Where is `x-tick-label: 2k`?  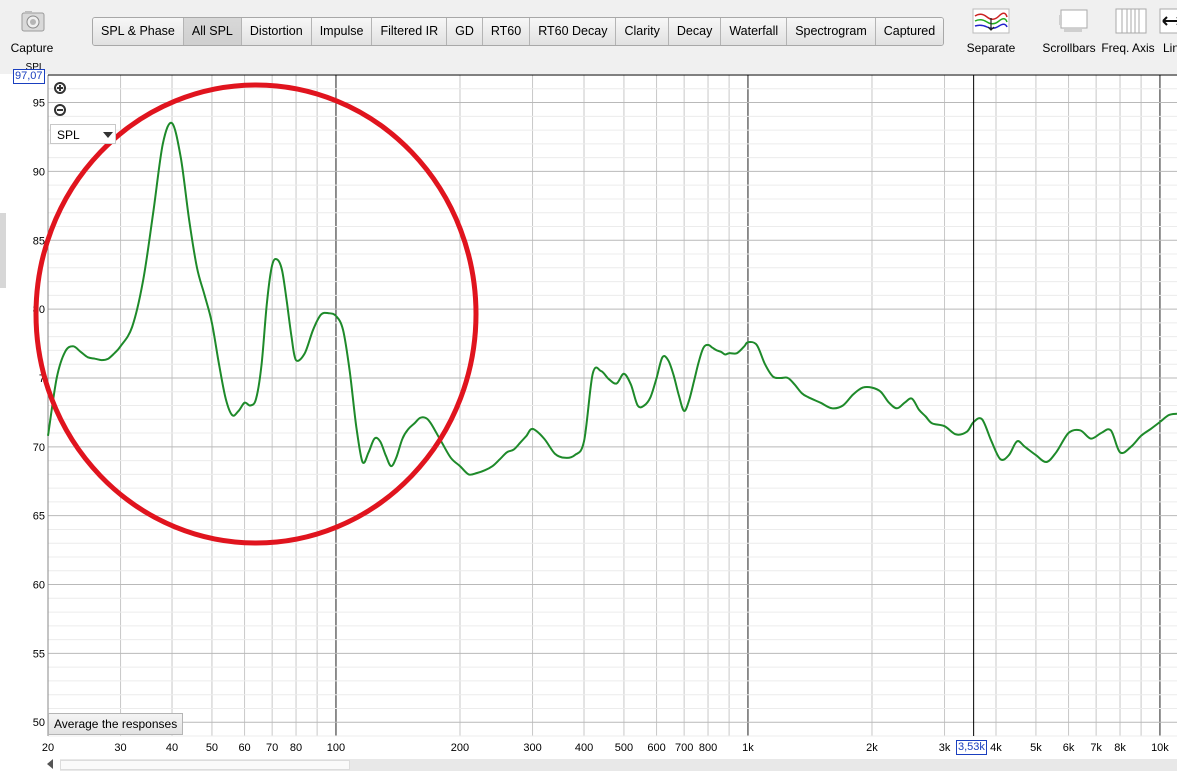 x-tick-label: 2k is located at coordinates (872, 748).